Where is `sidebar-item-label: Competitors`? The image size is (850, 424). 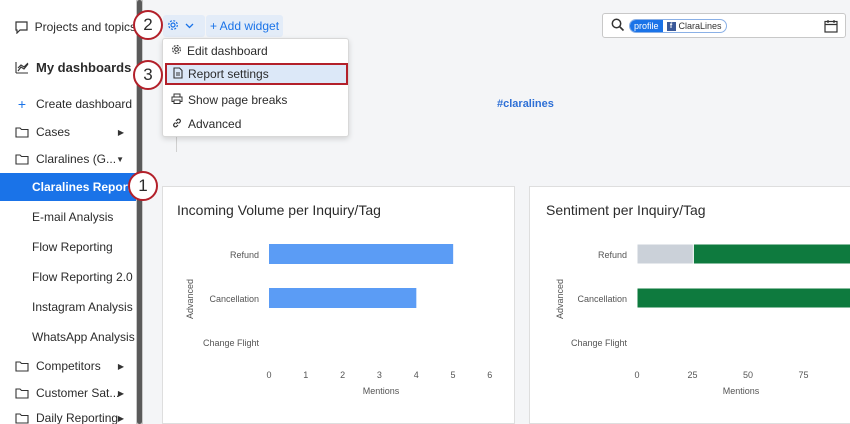
sidebar-item-label: Competitors is located at coordinates (68, 366).